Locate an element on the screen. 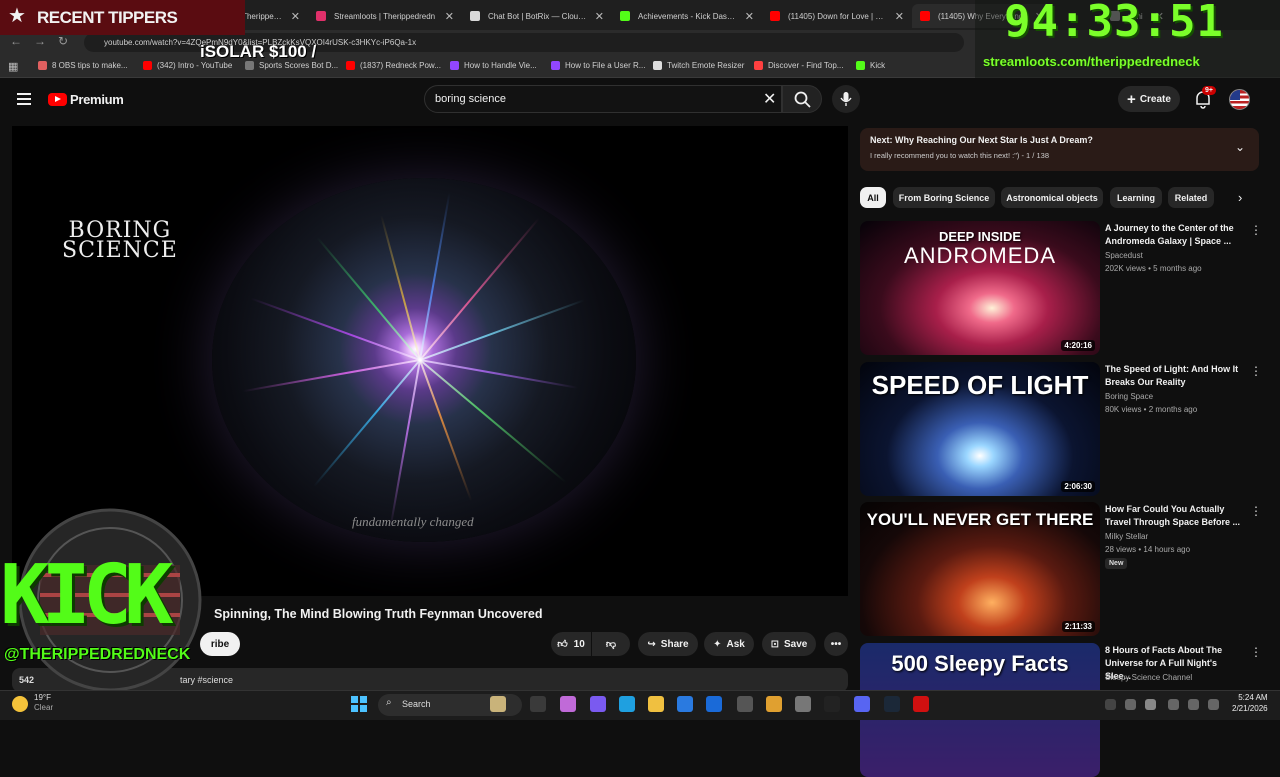  terminal-icon is located at coordinates (832, 704).